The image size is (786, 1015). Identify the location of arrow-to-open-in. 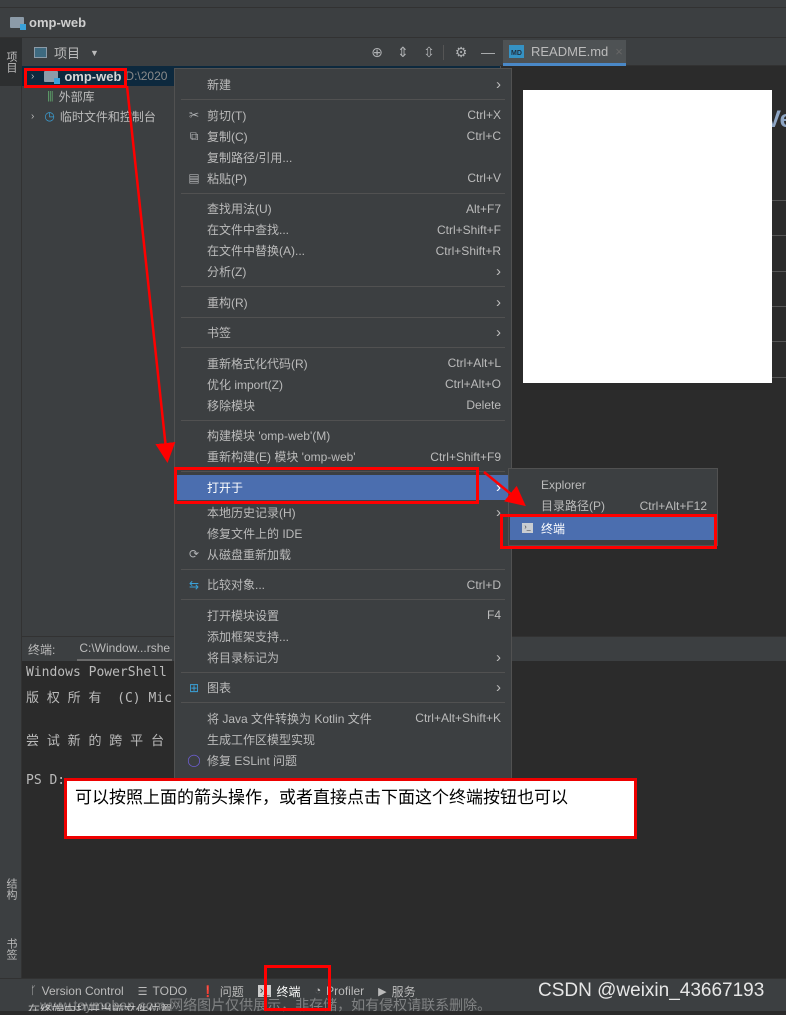
(150, 274).